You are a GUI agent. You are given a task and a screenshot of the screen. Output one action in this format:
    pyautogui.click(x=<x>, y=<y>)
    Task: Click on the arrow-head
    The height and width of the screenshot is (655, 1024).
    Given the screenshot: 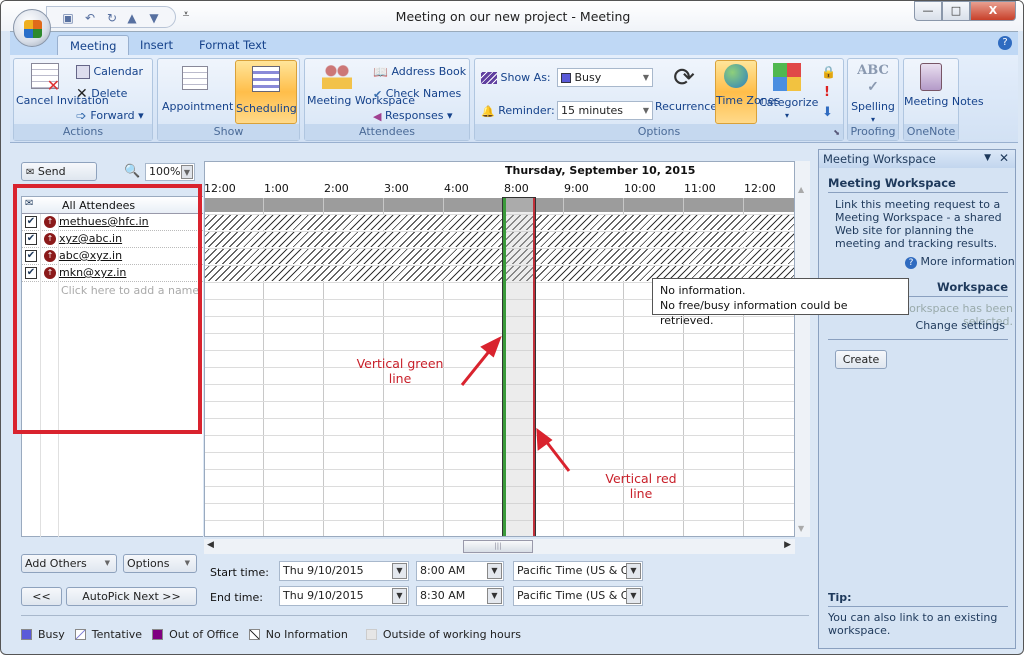 What is the action you would take?
    pyautogui.click(x=491, y=346)
    